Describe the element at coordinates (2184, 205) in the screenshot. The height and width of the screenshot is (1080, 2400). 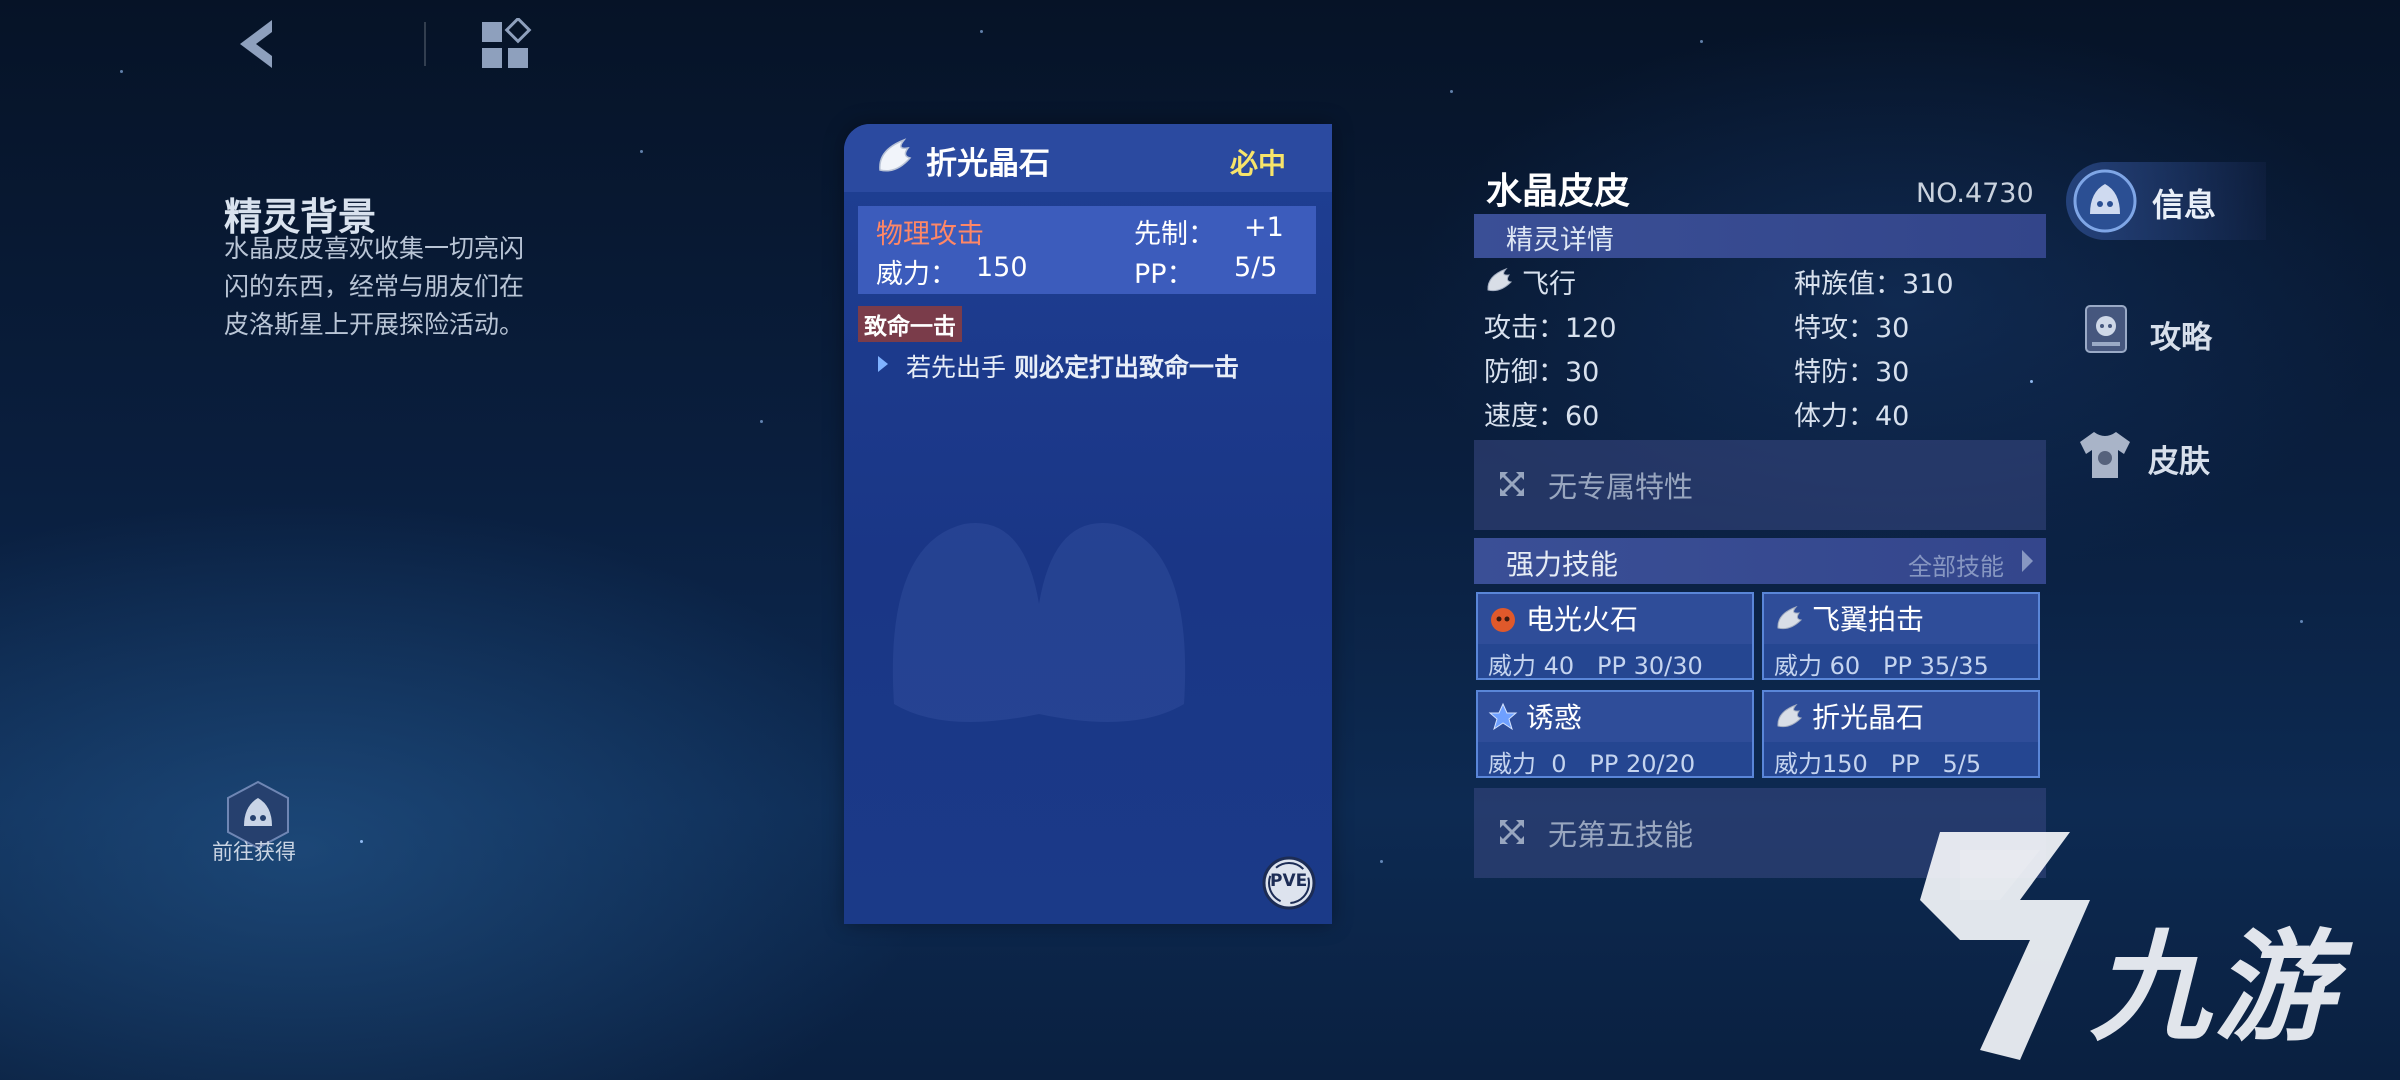
I see `nav-info-label: 信息` at that location.